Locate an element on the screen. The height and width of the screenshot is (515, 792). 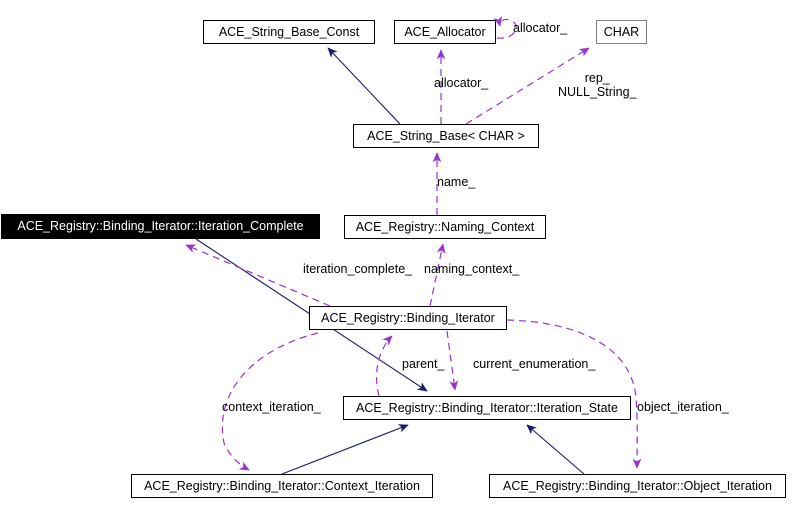
class-node-label: ACE_Allocator is located at coordinates (445, 31).